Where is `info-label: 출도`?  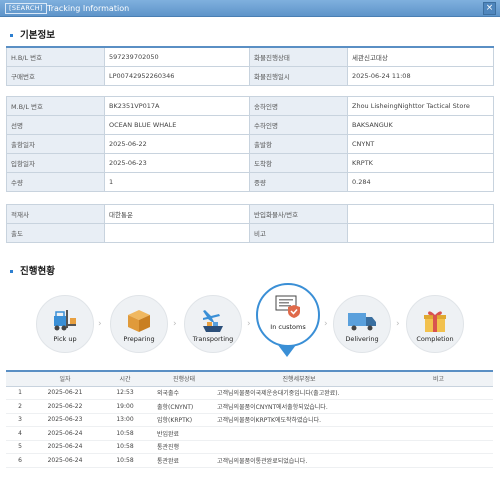 info-label: 출도 is located at coordinates (55, 233).